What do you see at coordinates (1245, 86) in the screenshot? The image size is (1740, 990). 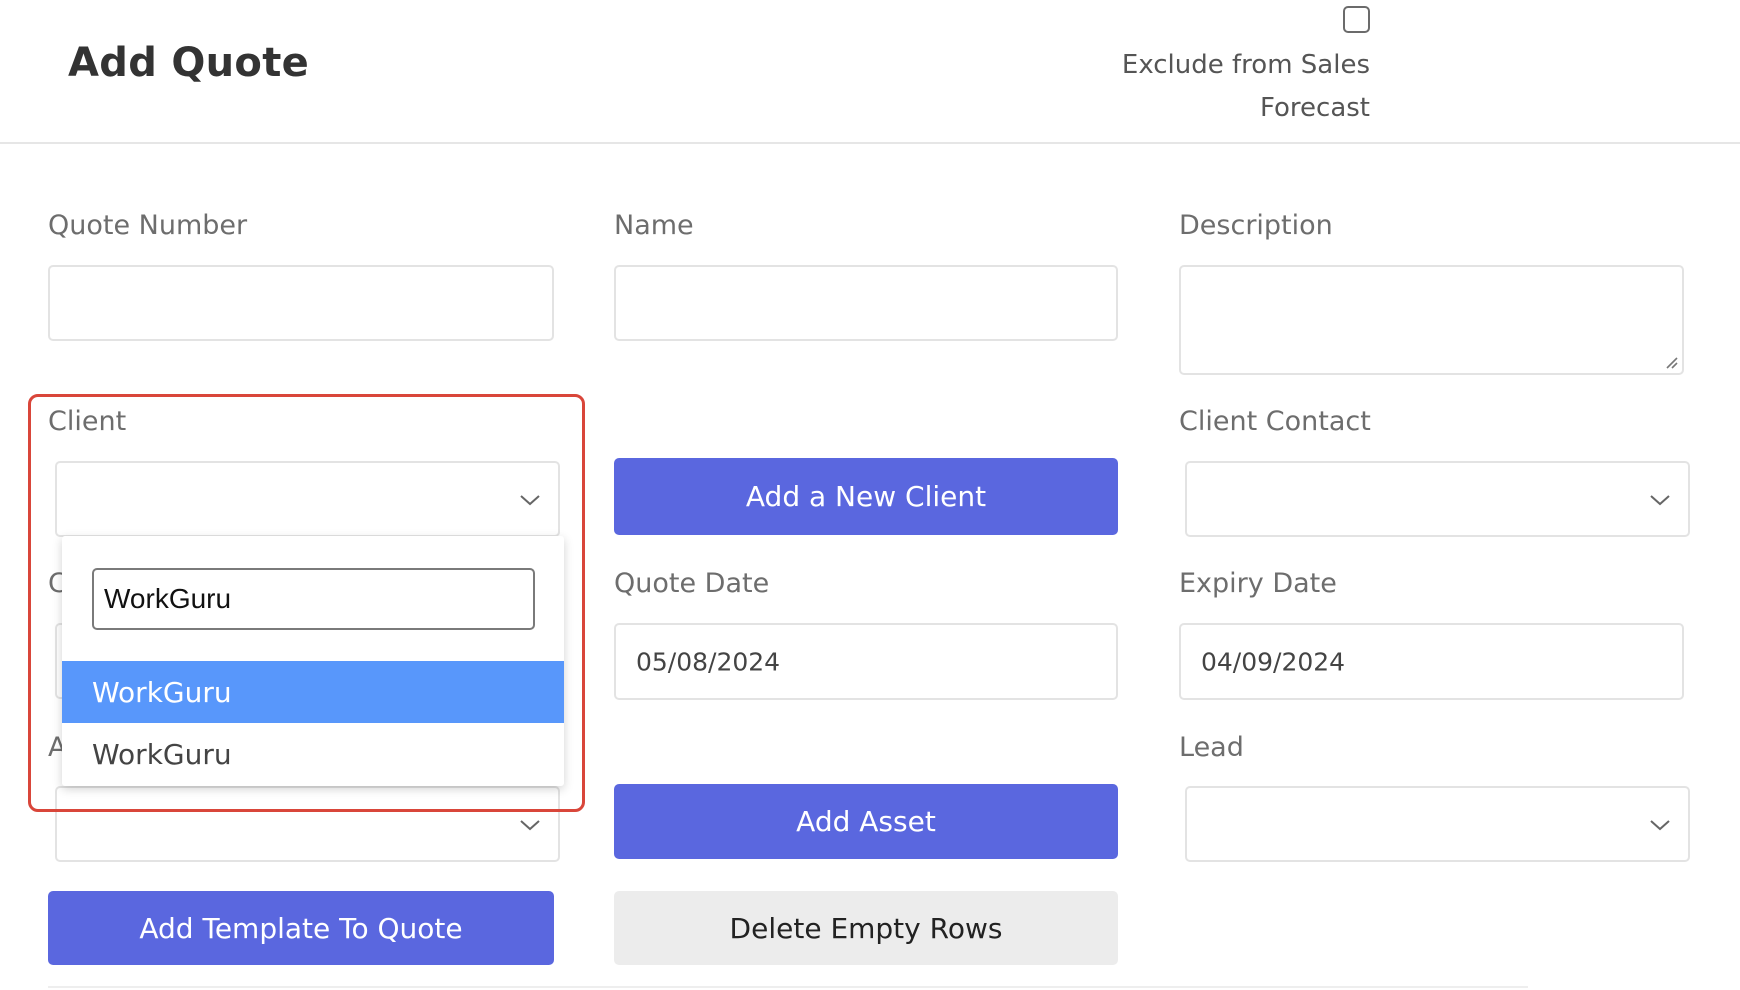 I see `exclude-from-forecast-label: Exclude from Sales Forecast` at bounding box center [1245, 86].